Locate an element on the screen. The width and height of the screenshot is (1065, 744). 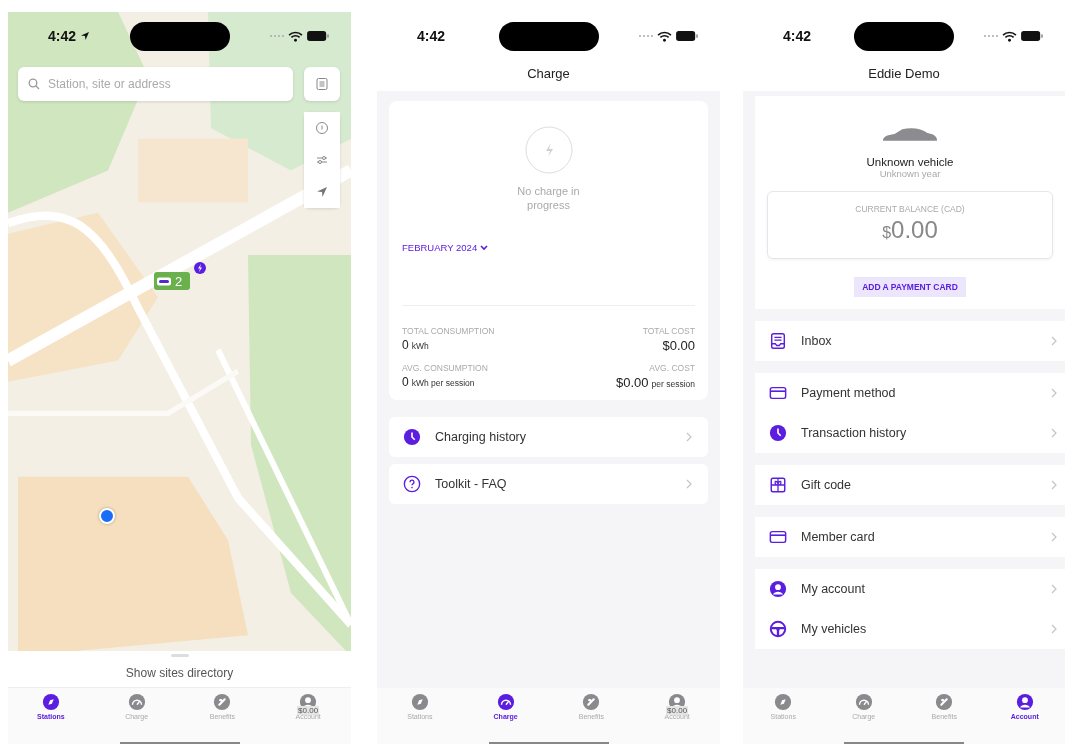
location-arrow-icon is located at coordinates (322, 192).